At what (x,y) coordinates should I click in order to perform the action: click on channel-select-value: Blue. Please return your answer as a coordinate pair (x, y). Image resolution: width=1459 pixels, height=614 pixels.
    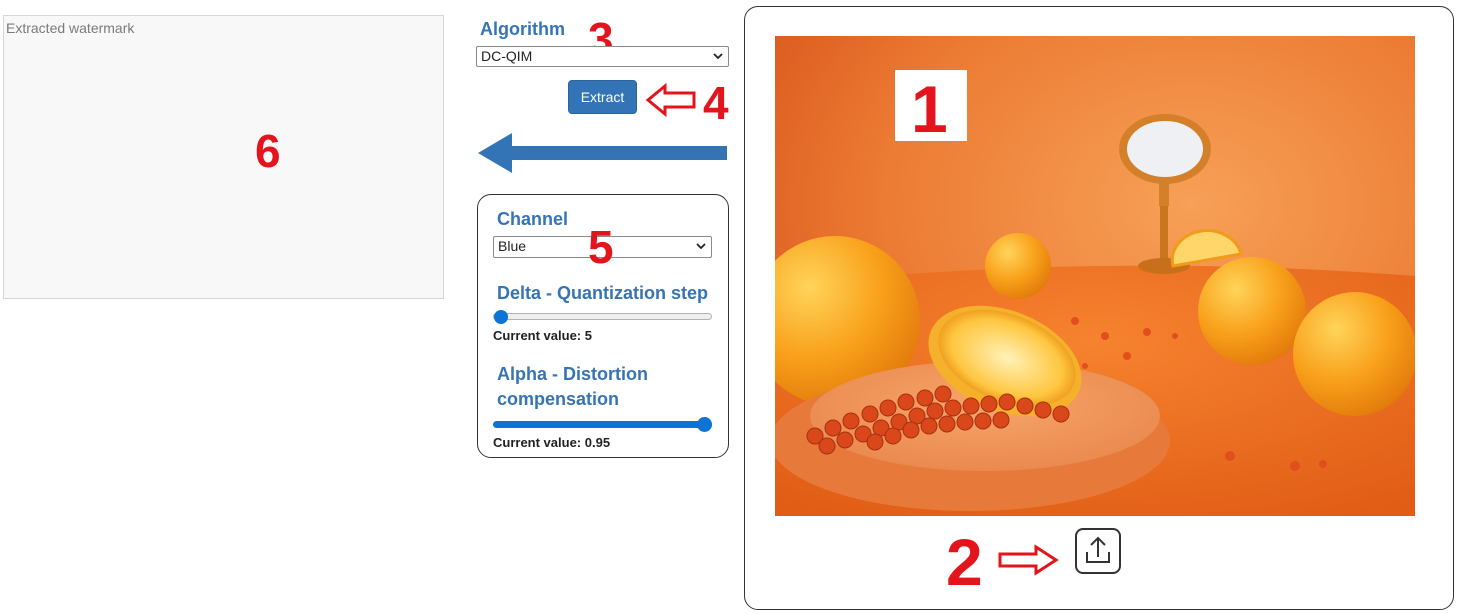
    Looking at the image, I should click on (512, 246).